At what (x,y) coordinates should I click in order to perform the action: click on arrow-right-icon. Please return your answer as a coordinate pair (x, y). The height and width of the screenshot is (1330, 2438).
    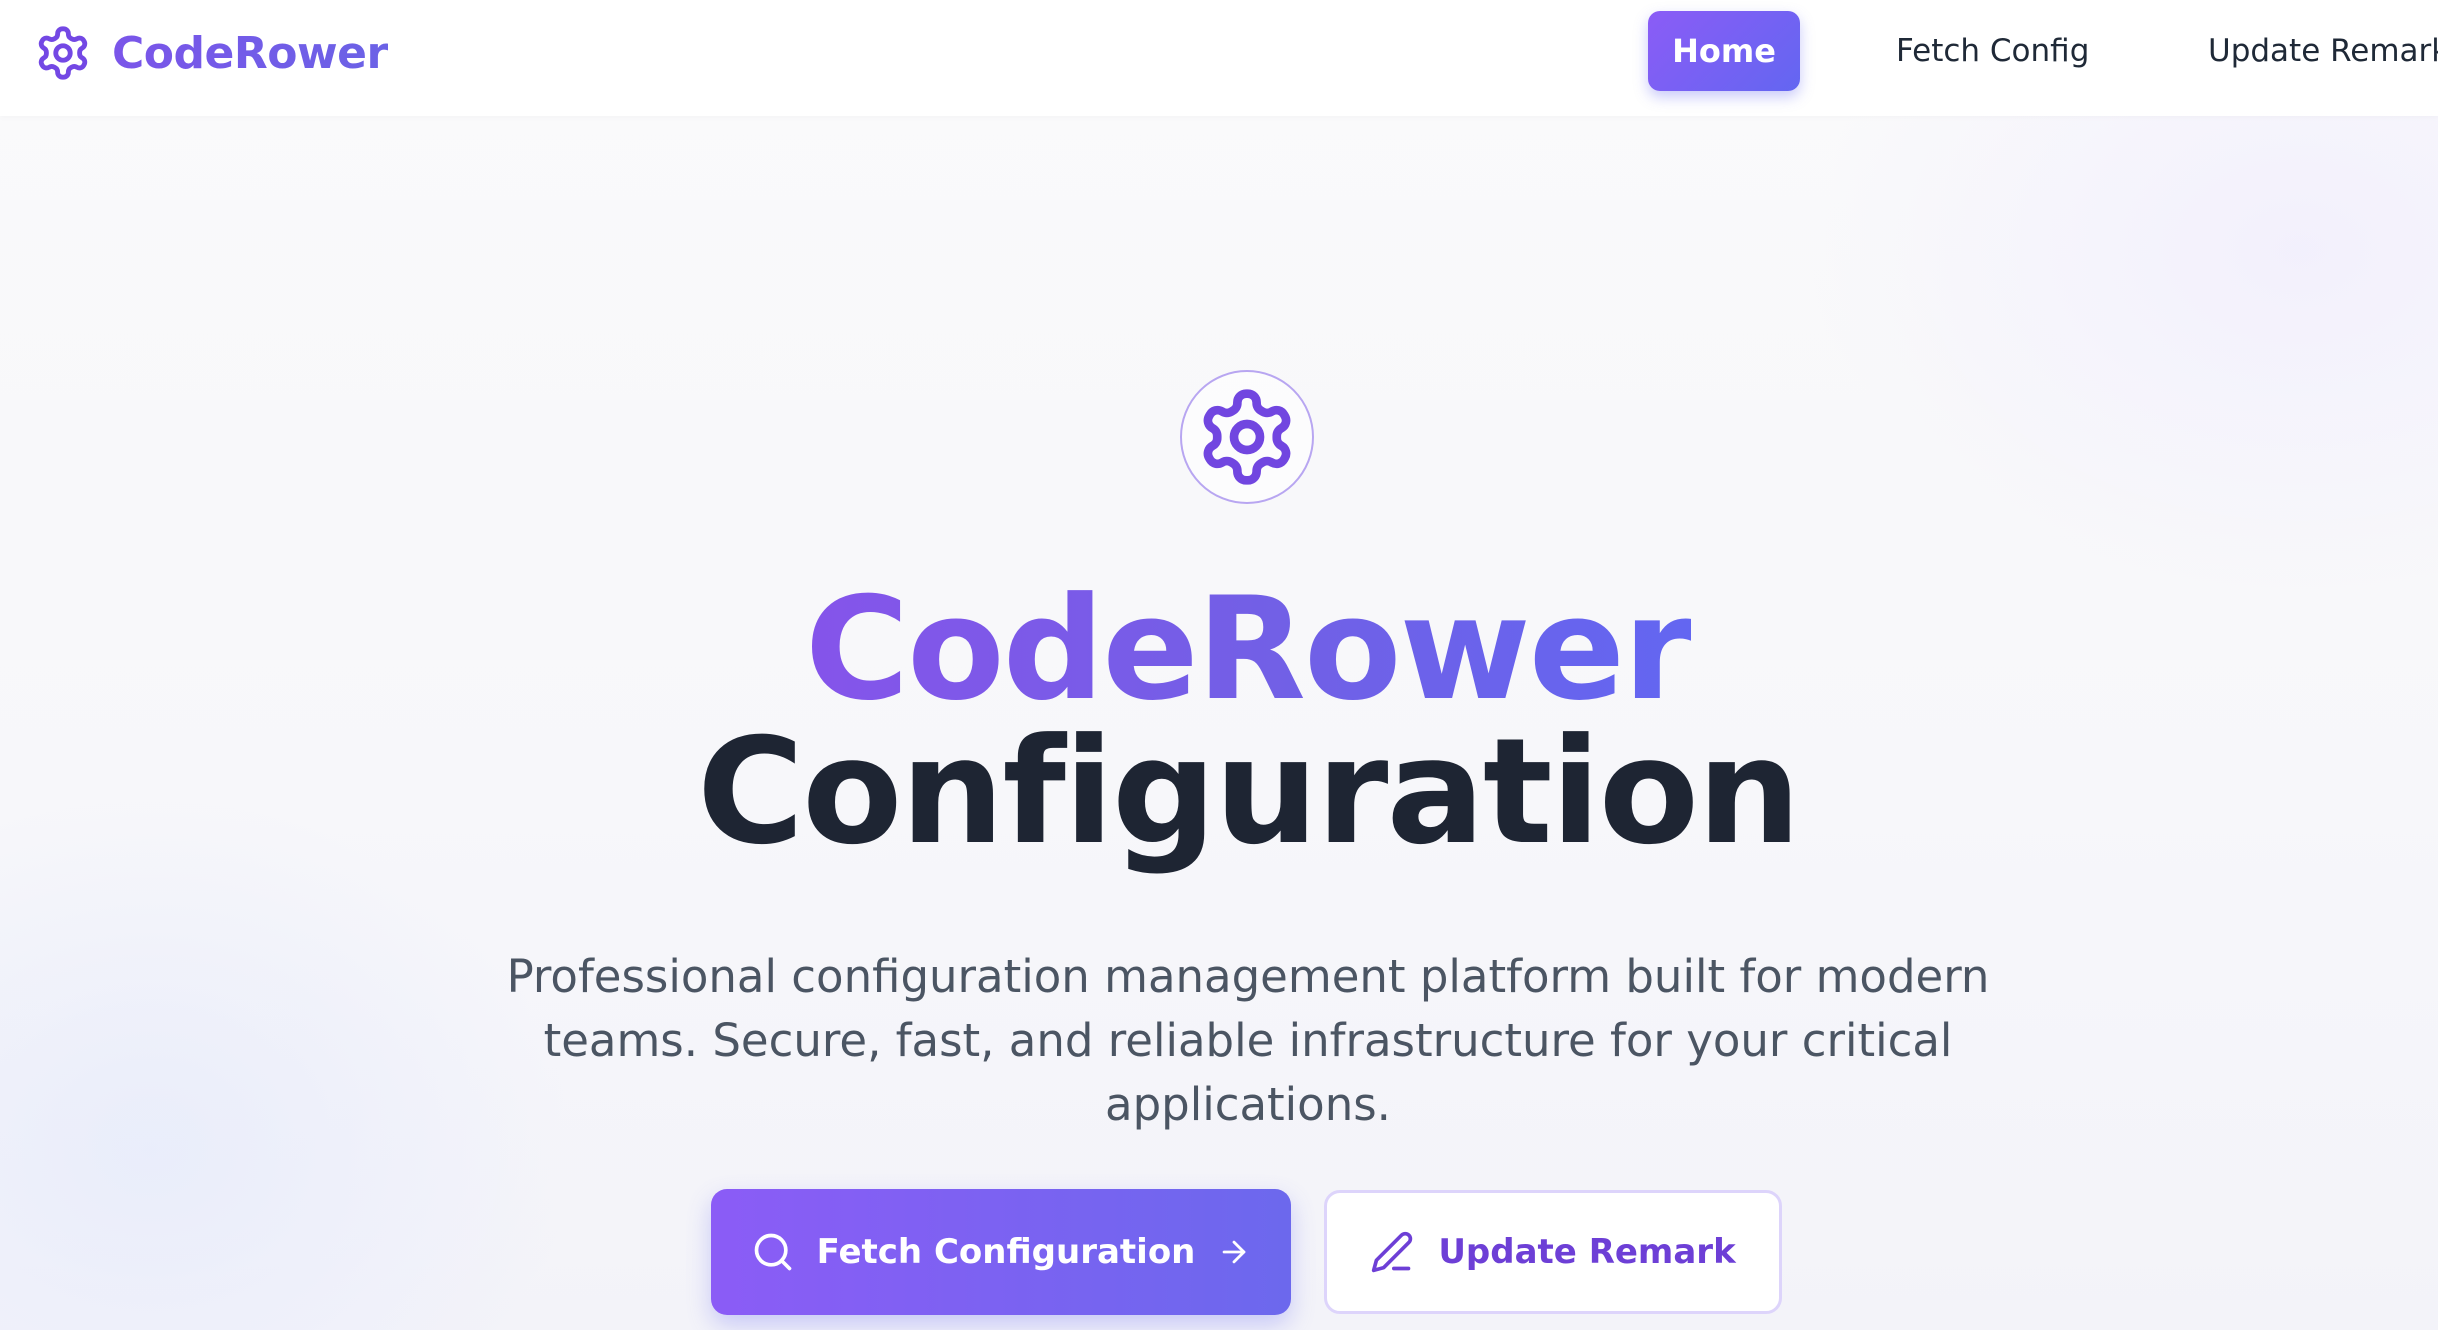
    Looking at the image, I should click on (1234, 1252).